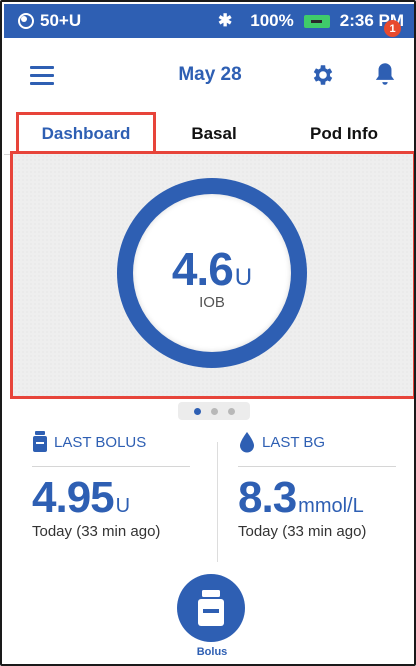  Describe the element at coordinates (111, 466) in the screenshot. I see `last-bolus-rule` at that location.